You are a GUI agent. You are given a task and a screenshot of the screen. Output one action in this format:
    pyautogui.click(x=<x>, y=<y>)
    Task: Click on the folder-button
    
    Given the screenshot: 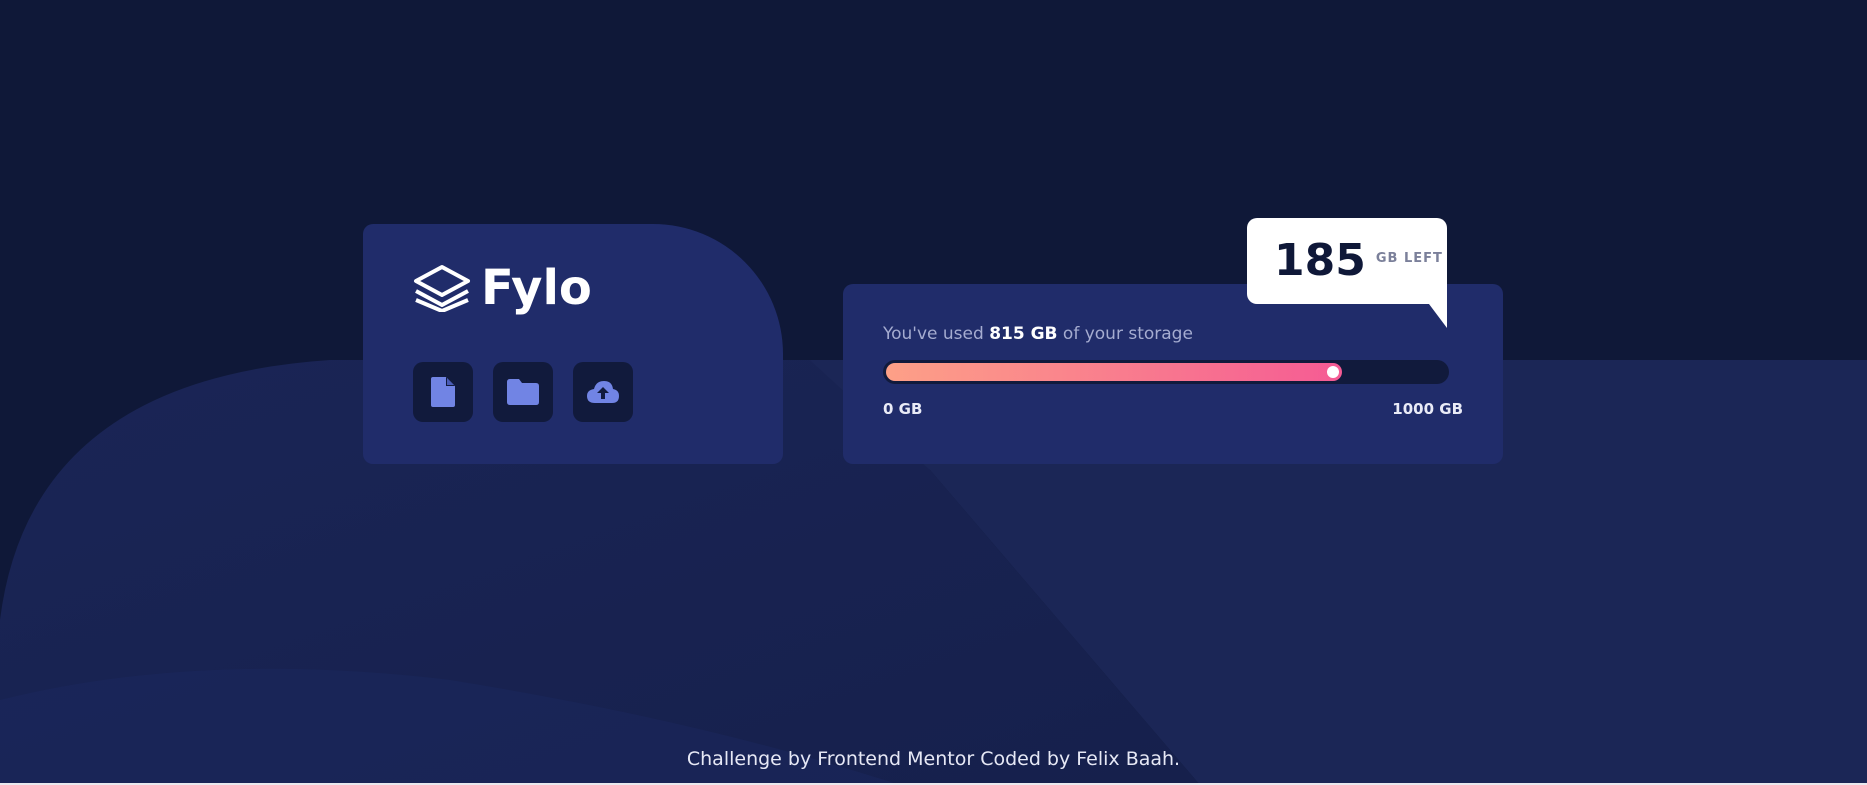 What is the action you would take?
    pyautogui.click(x=523, y=392)
    